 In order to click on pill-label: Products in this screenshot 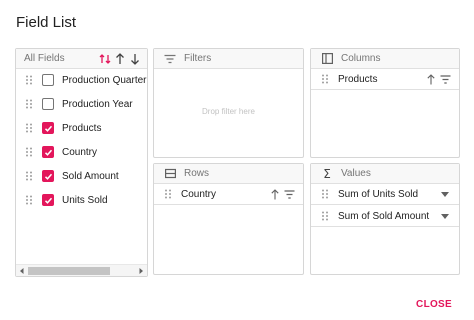, I will do `click(358, 79)`.